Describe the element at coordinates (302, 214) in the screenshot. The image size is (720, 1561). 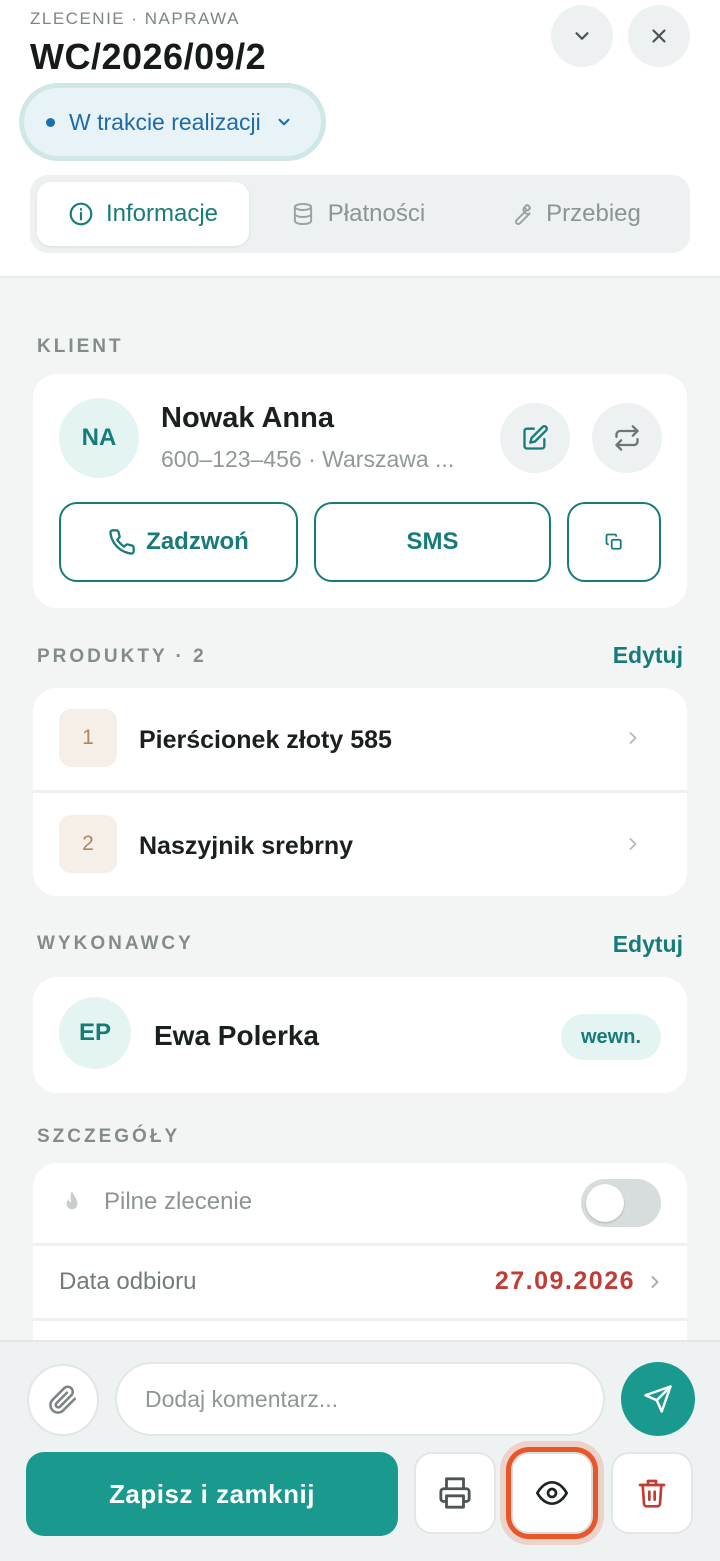
I see `database-icon` at that location.